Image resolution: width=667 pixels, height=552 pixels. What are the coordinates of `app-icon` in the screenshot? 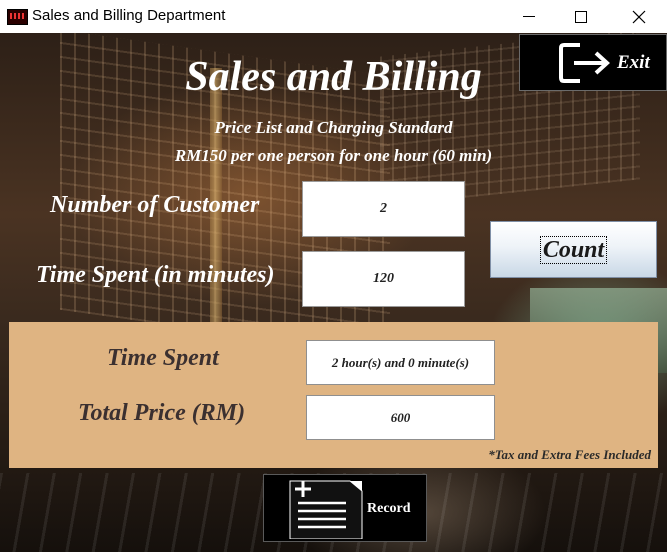 It's located at (17, 17).